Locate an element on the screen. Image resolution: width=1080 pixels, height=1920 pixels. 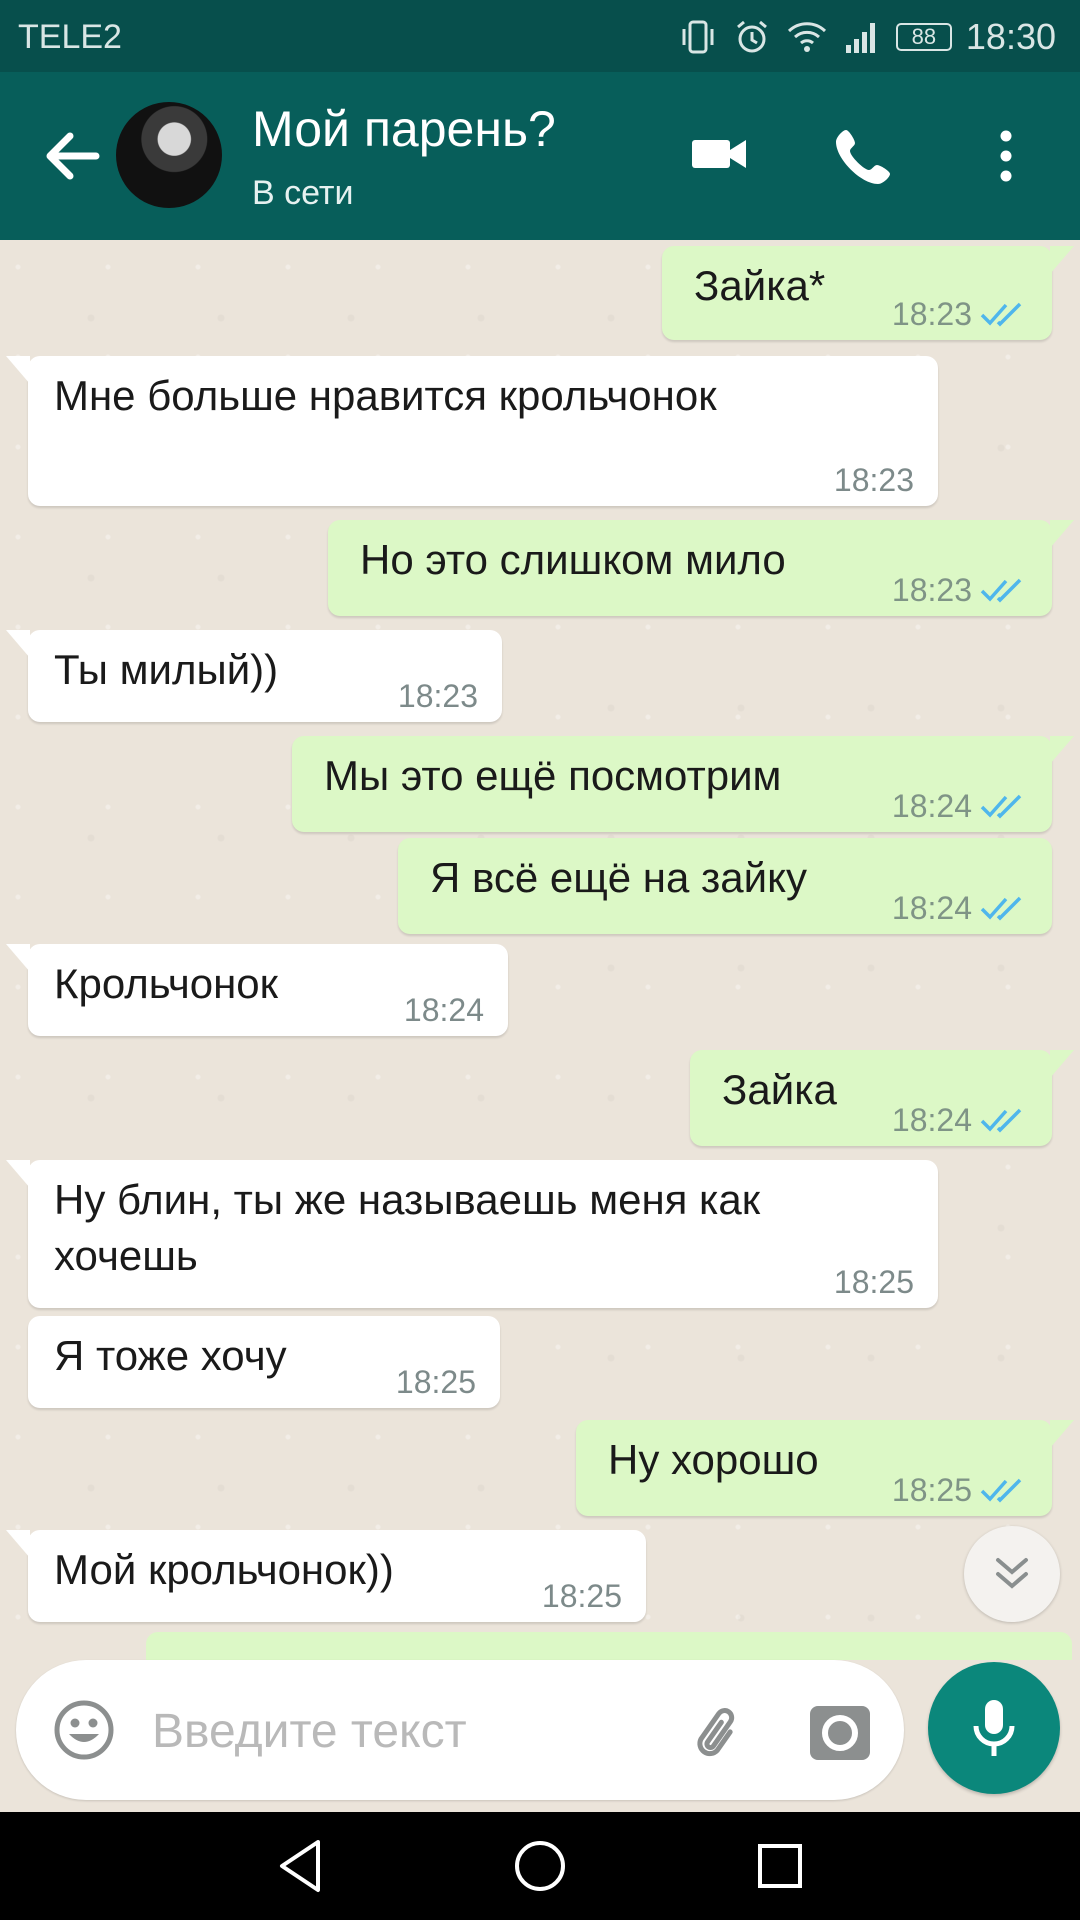
paperclip-icon is located at coordinates (718, 1732).